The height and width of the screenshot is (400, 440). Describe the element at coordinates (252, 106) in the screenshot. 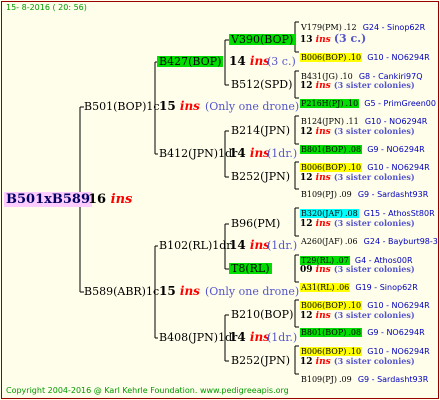

I see `gen2-upper-note: (Only one drone)` at that location.